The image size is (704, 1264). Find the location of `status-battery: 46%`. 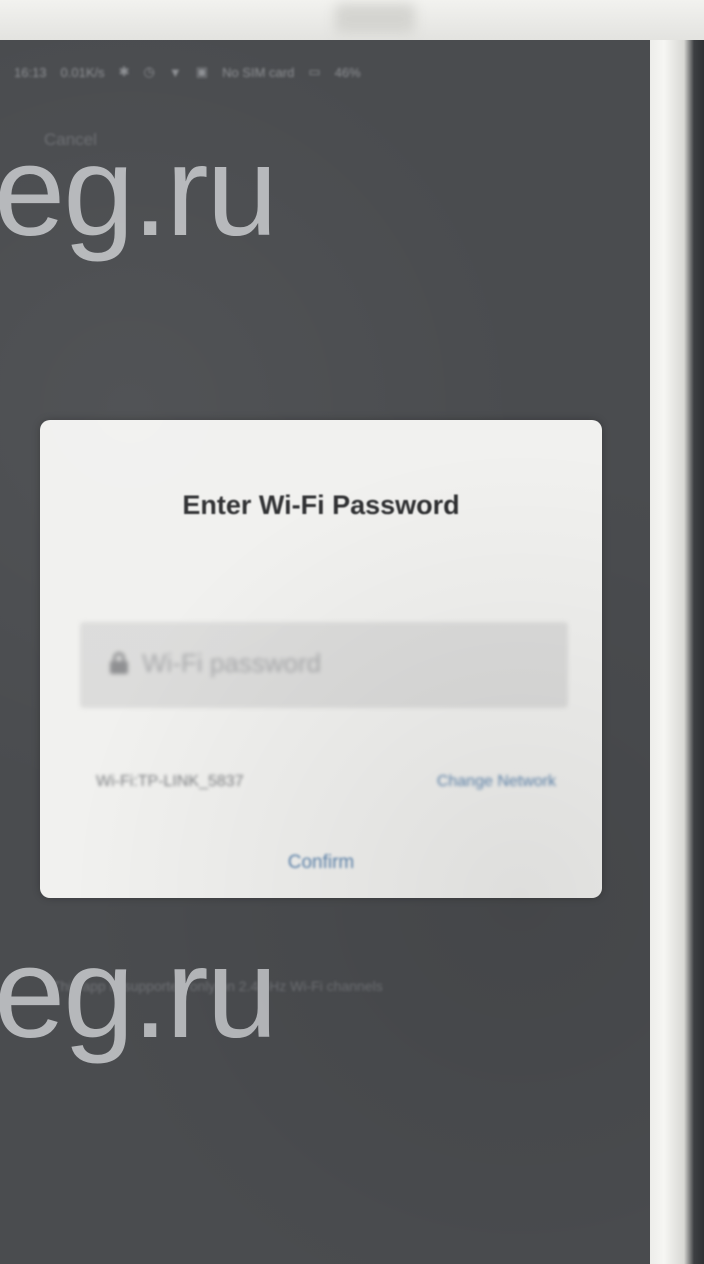

status-battery: 46% is located at coordinates (347, 72).